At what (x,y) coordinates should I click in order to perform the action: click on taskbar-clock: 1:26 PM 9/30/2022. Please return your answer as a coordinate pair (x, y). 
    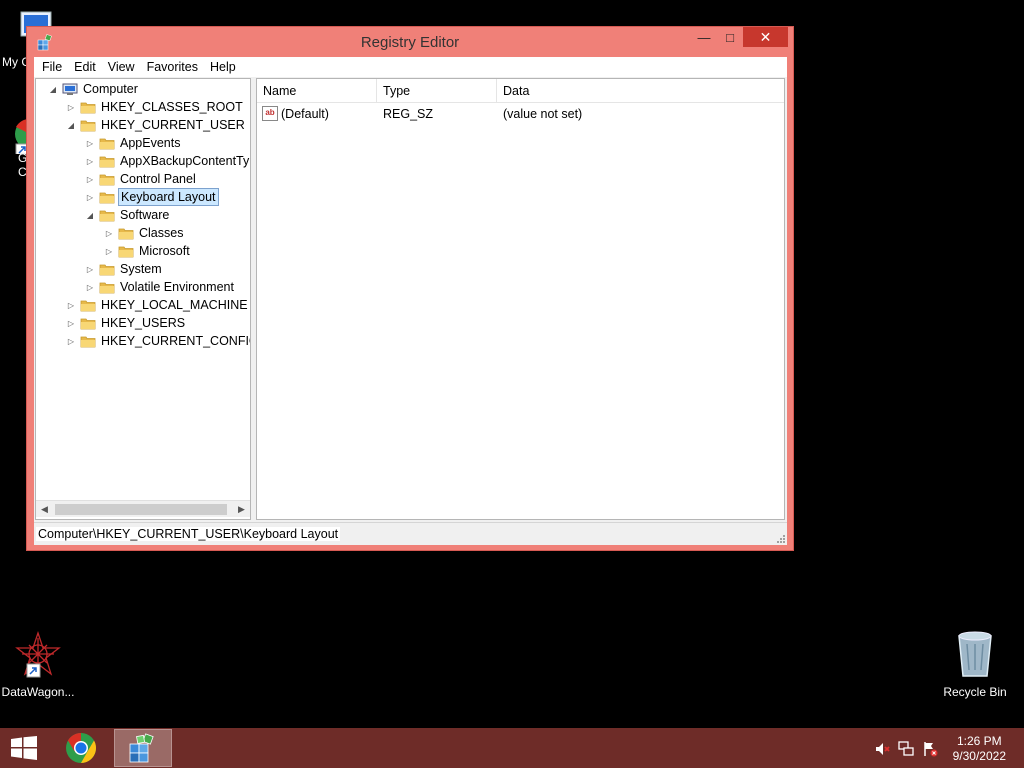
    Looking at the image, I should click on (979, 749).